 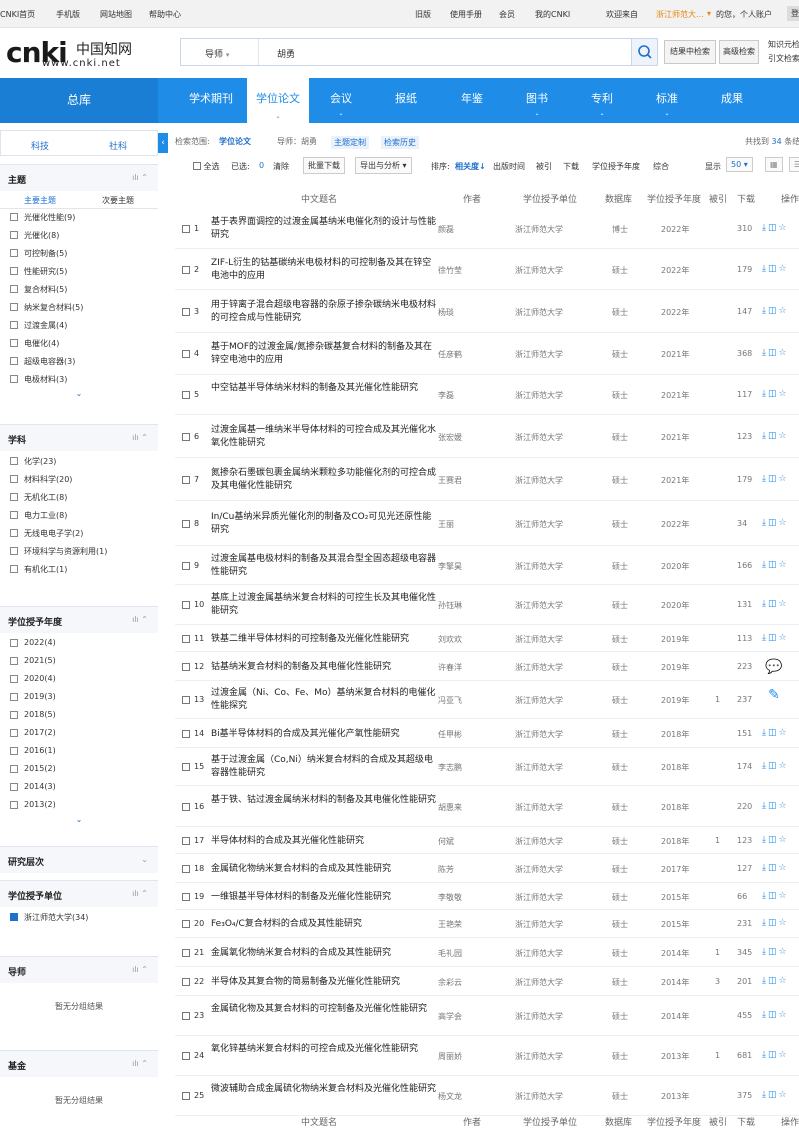 What do you see at coordinates (466, 14) in the screenshot?
I see `link-manual: 使用手册` at bounding box center [466, 14].